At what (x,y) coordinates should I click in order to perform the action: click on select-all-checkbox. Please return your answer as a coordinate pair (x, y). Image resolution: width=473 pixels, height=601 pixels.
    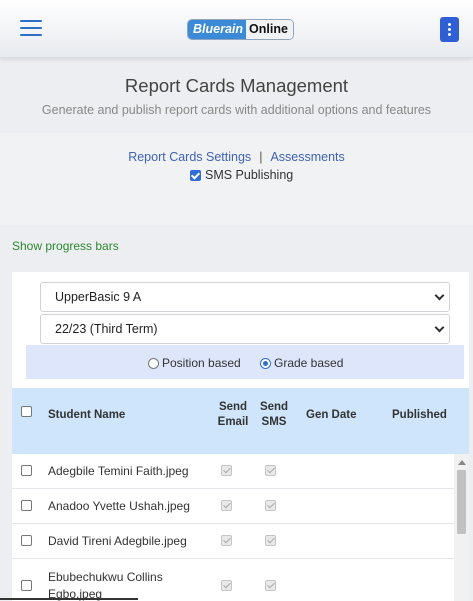
    Looking at the image, I should click on (26, 411).